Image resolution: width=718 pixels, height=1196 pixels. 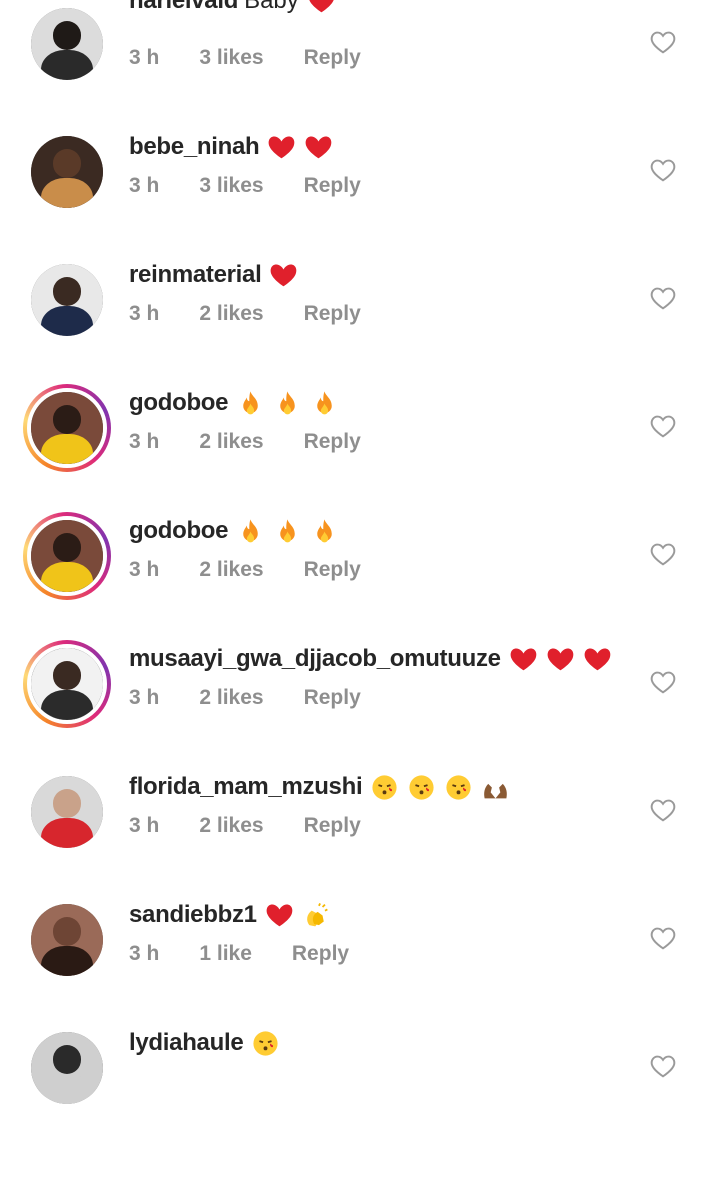 I want to click on clapping-hands-emoji-icon, so click(x=314, y=915).